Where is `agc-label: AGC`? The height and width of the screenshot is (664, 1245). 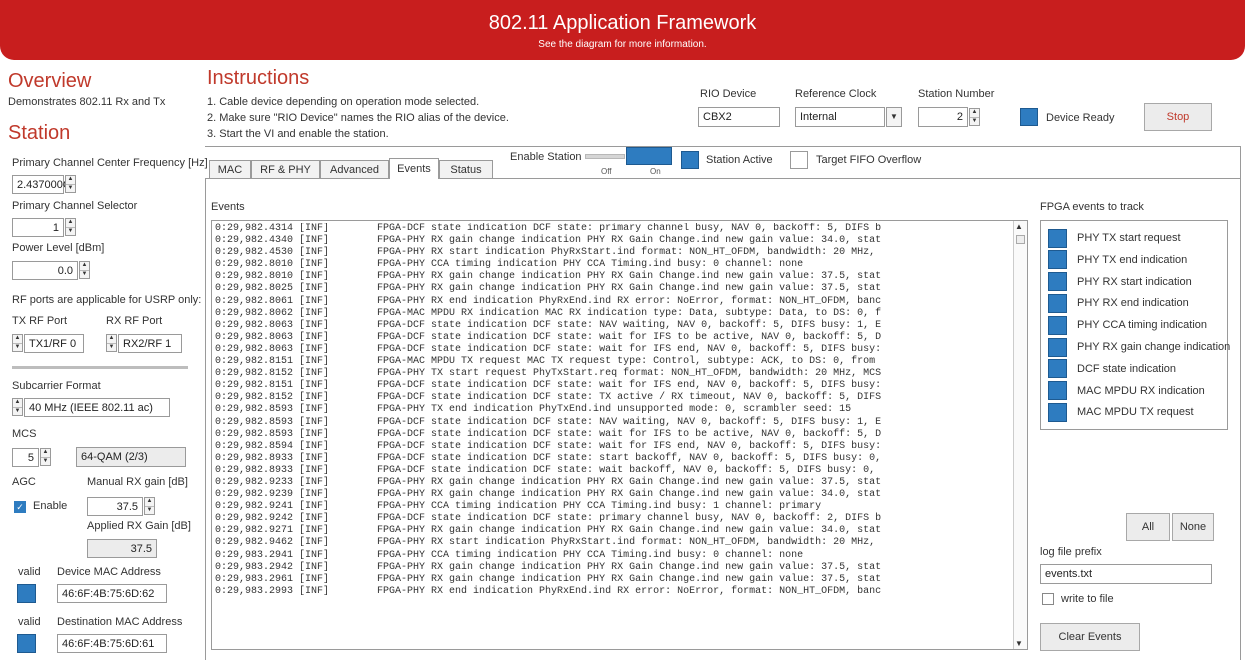
agc-label: AGC is located at coordinates (24, 482).